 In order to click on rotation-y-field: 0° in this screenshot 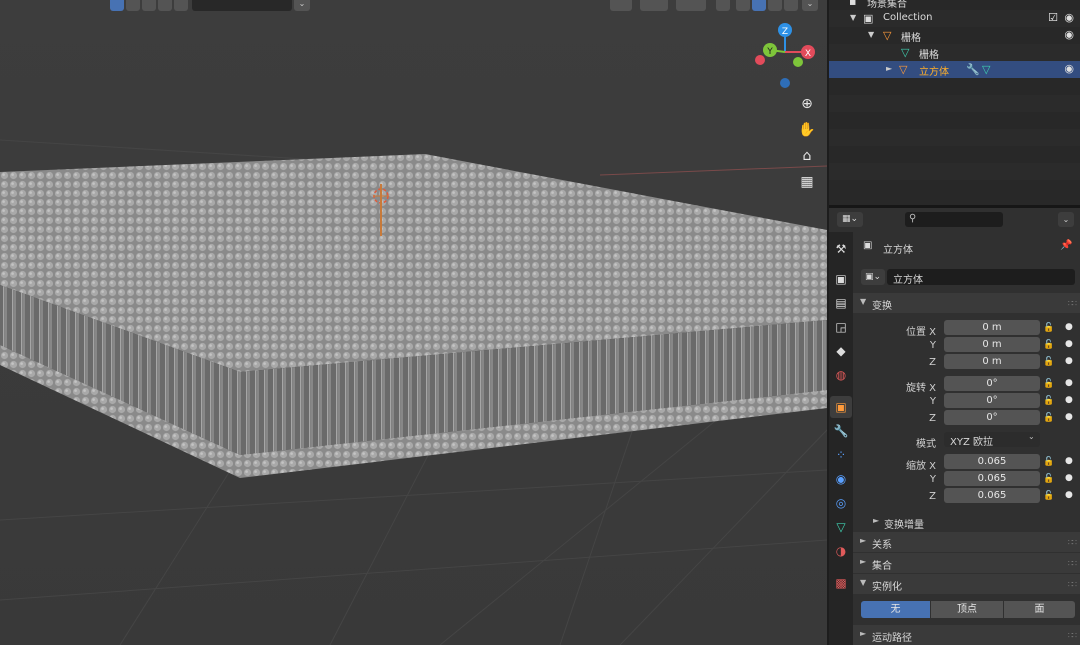, I will do `click(992, 400)`.